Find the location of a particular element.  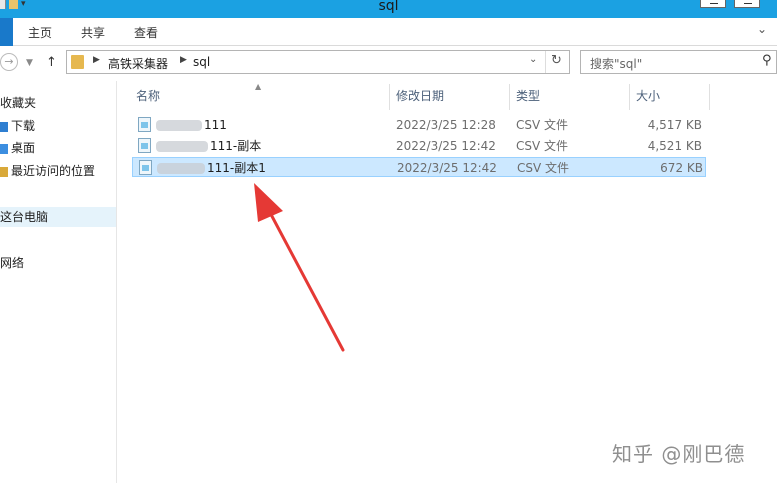

download-icon is located at coordinates (4, 126).